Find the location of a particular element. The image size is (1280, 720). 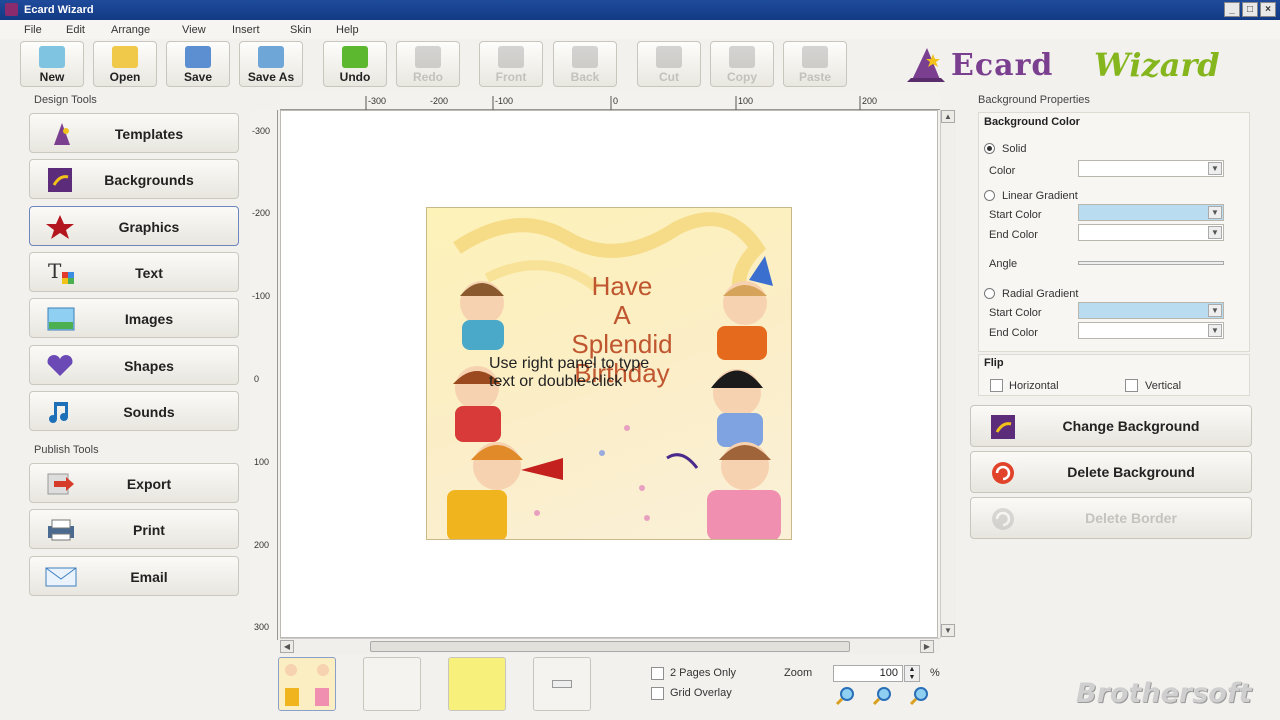

ruler-label: 100 is located at coordinates (262, 462).